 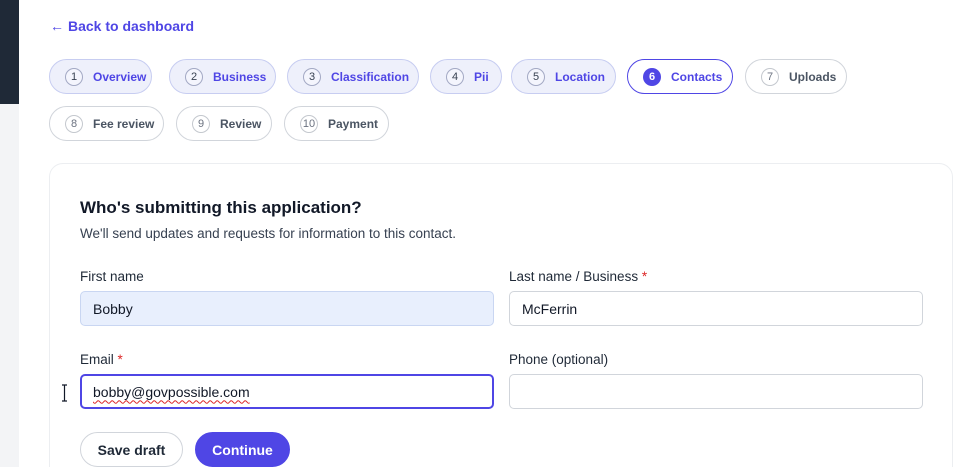 I want to click on step-number: 4, so click(x=455, y=76).